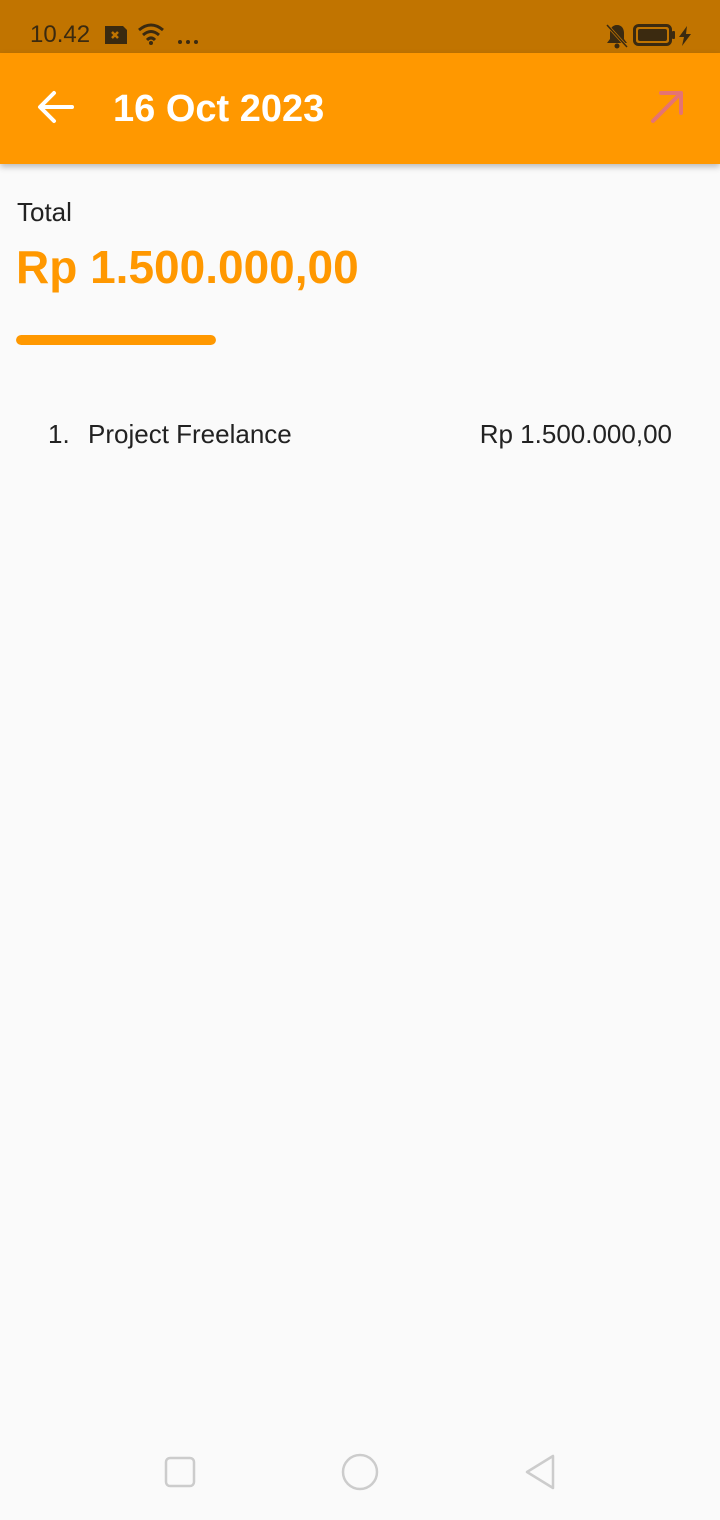 The width and height of the screenshot is (720, 1520). Describe the element at coordinates (151, 36) in the screenshot. I see `wifi-icon` at that location.